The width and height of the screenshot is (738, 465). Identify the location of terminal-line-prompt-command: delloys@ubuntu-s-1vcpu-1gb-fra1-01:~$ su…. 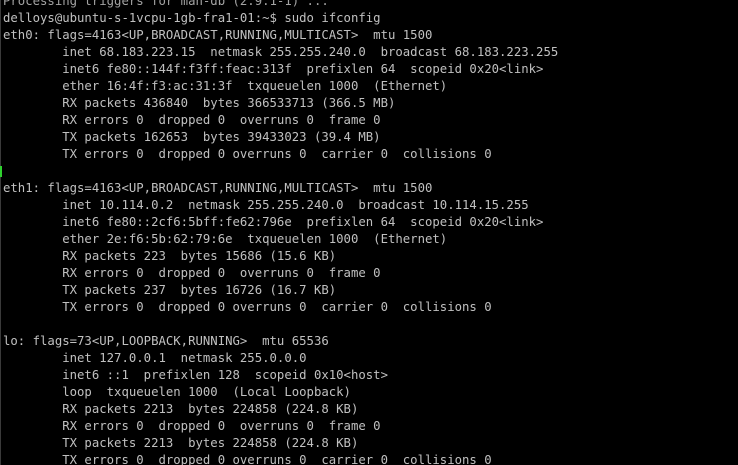
(192, 18).